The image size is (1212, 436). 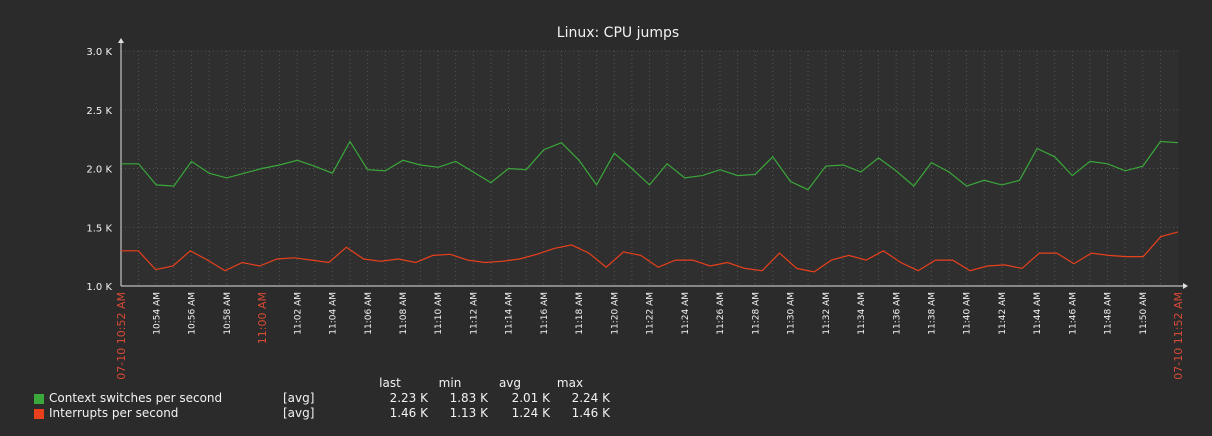 I want to click on x-tick-label: 11:46 AM, so click(x=1073, y=313).